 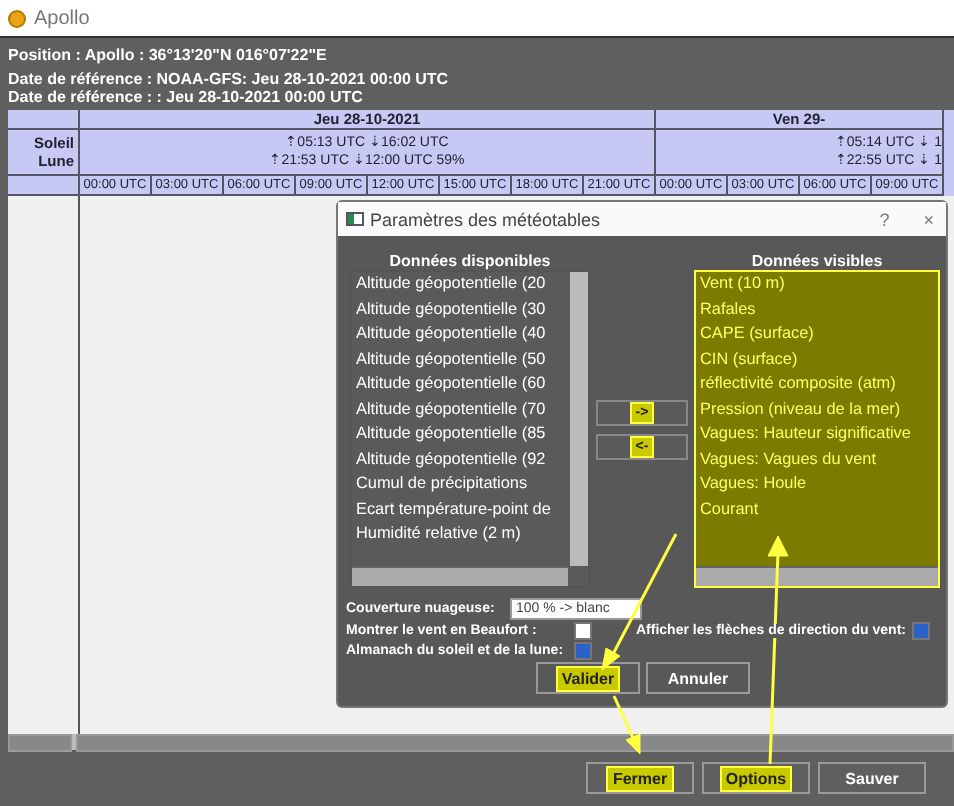 What do you see at coordinates (185, 97) in the screenshot?
I see `info-text: Date de référence : : Jeu 28-10-2021 00:00 UTC` at bounding box center [185, 97].